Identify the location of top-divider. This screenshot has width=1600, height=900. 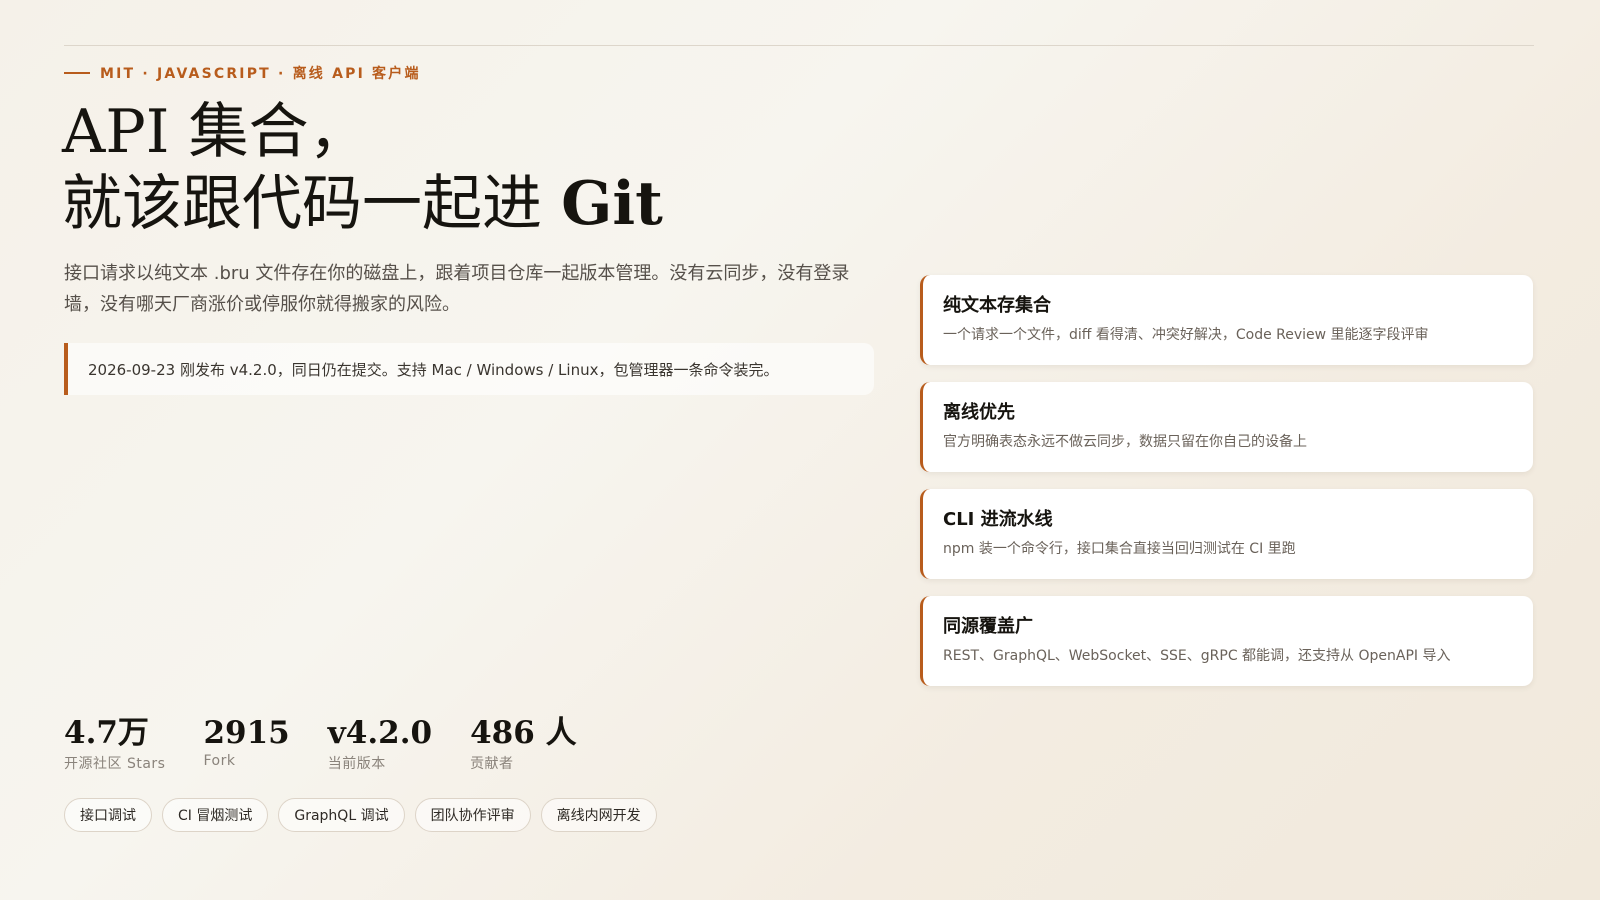
(799, 45).